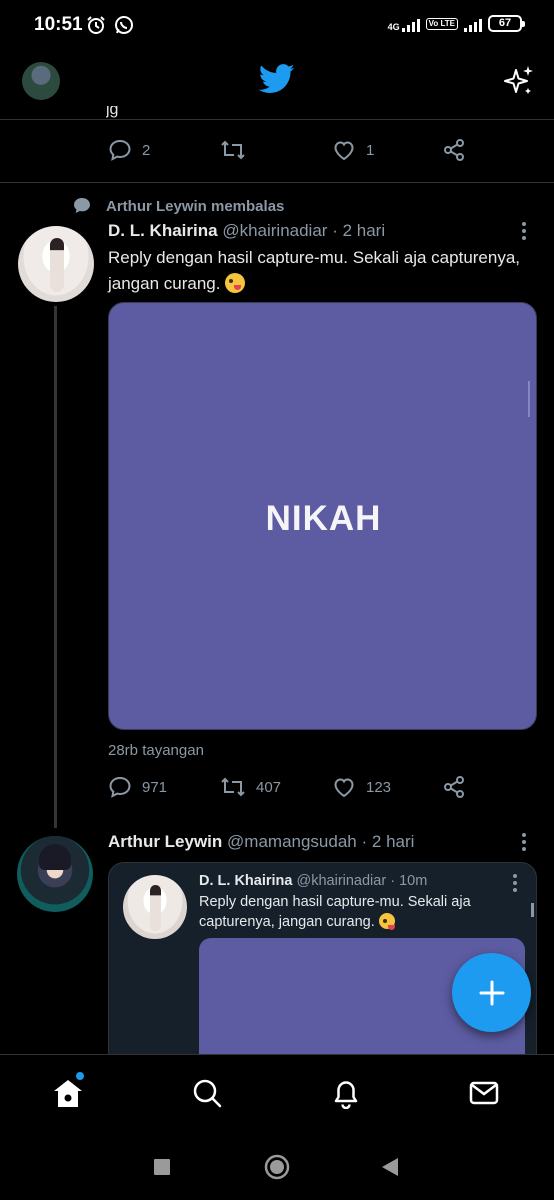 The image size is (554, 1200). I want to click on media-text: NIKAH, so click(323, 518).